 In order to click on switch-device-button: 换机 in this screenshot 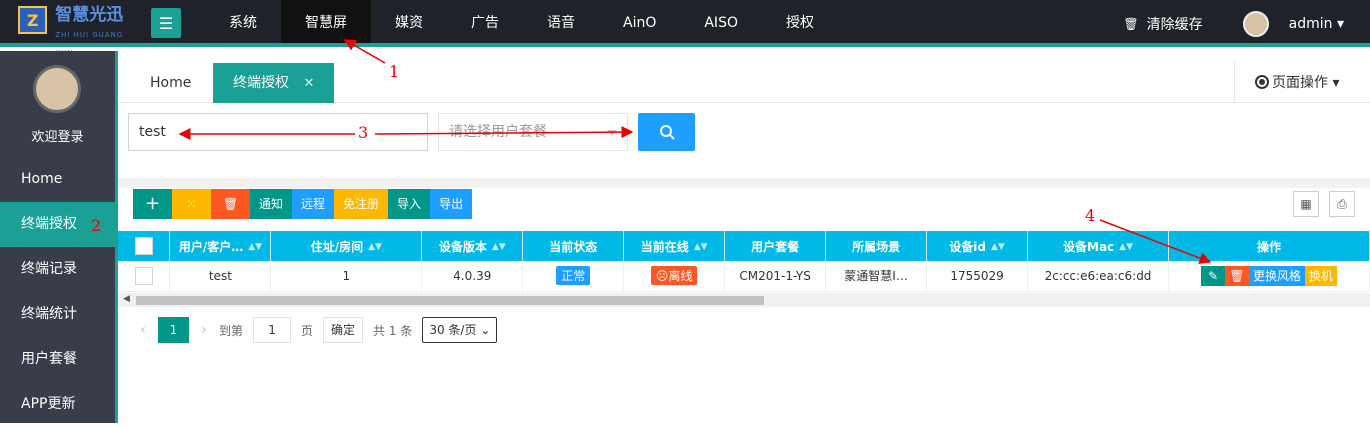, I will do `click(1320, 275)`.